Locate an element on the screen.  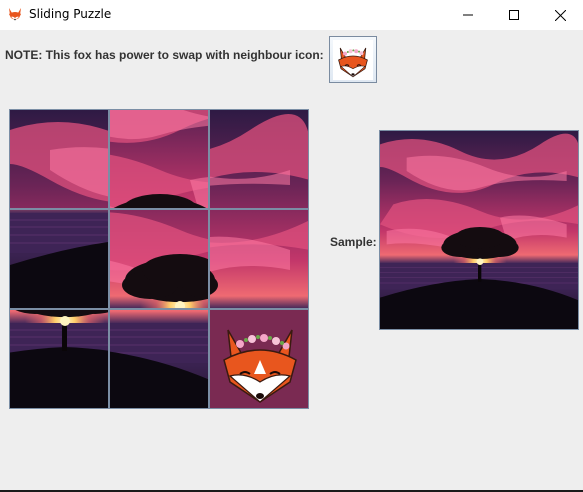
fox-tile is located at coordinates (259, 359).